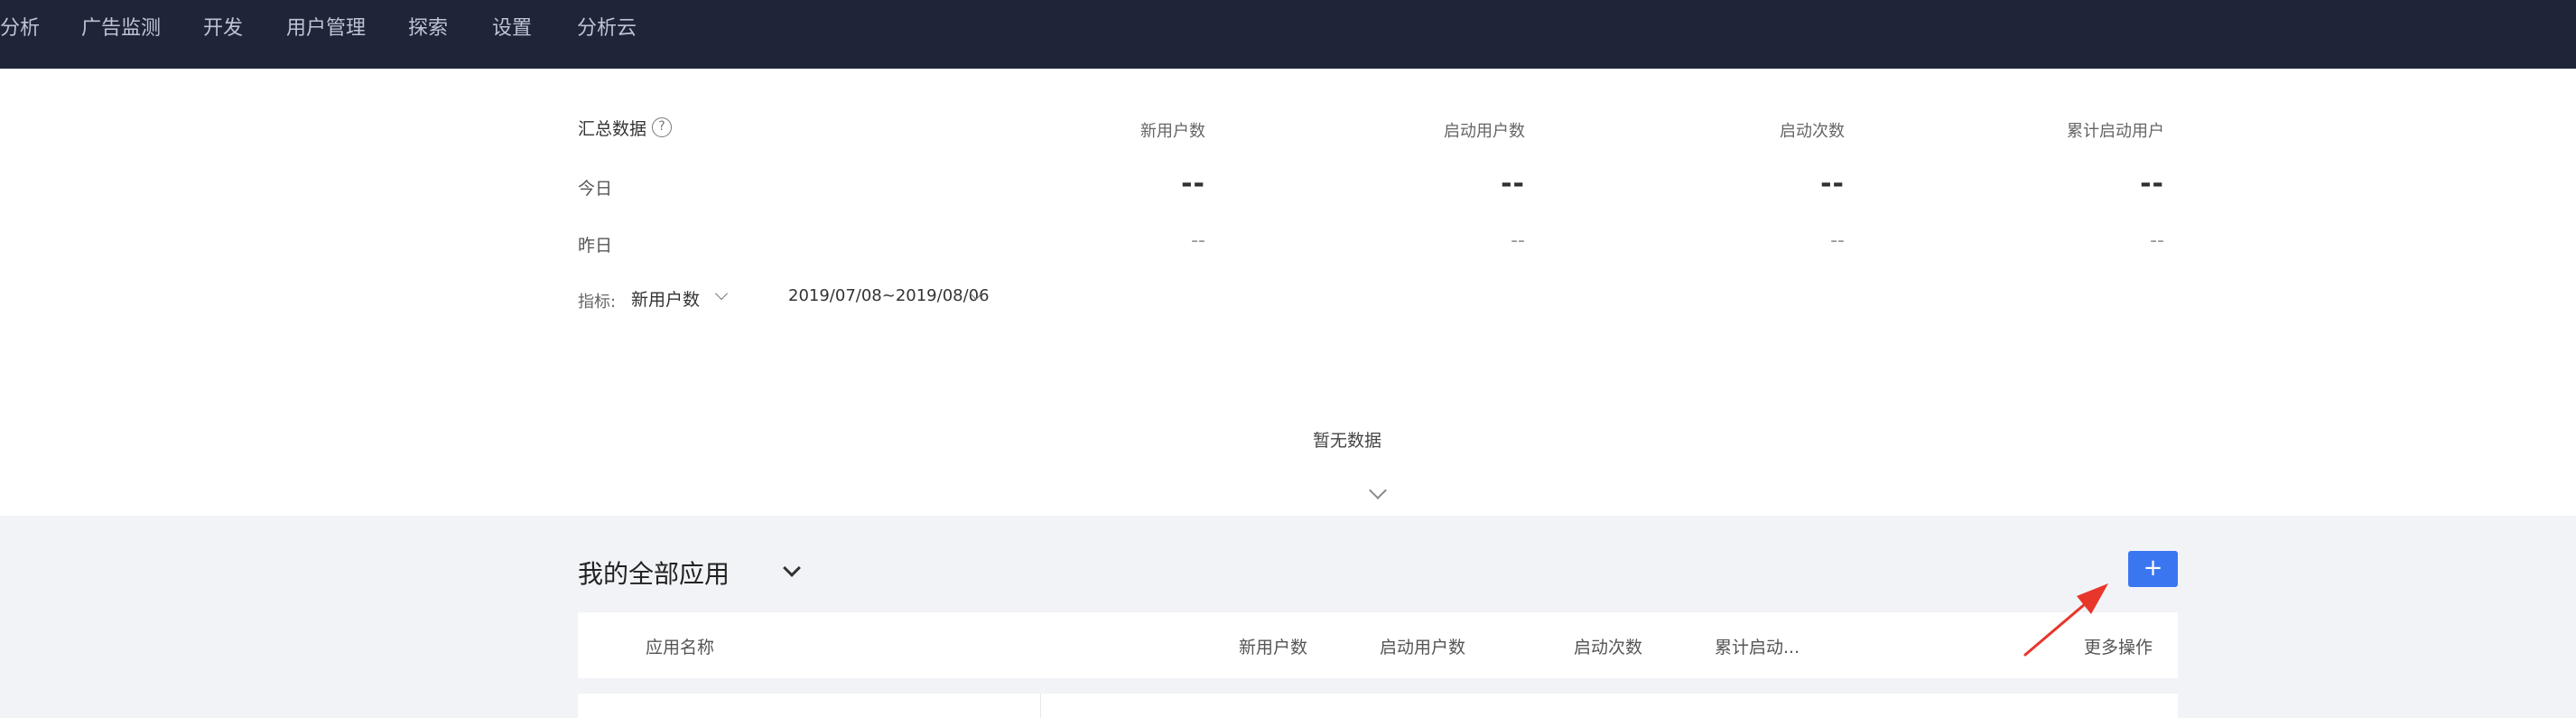 The width and height of the screenshot is (2576, 718). I want to click on row-label-today: 今日, so click(595, 189).